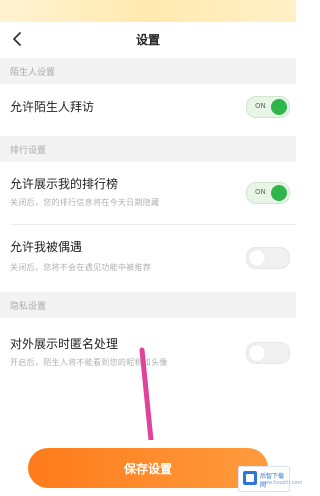  What do you see at coordinates (148, 256) in the screenshot?
I see `setting-row-be-encountered: 允许我被偶遇 关闭后，您将不会在遇见功能中被推荐` at bounding box center [148, 256].